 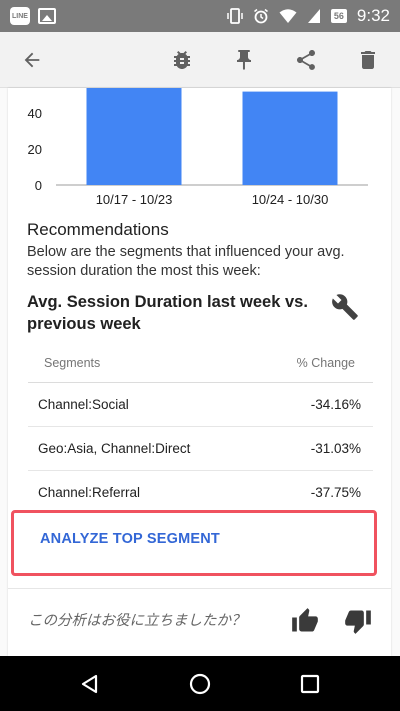 I want to click on segment-change: -34.16%, so click(x=335, y=404).